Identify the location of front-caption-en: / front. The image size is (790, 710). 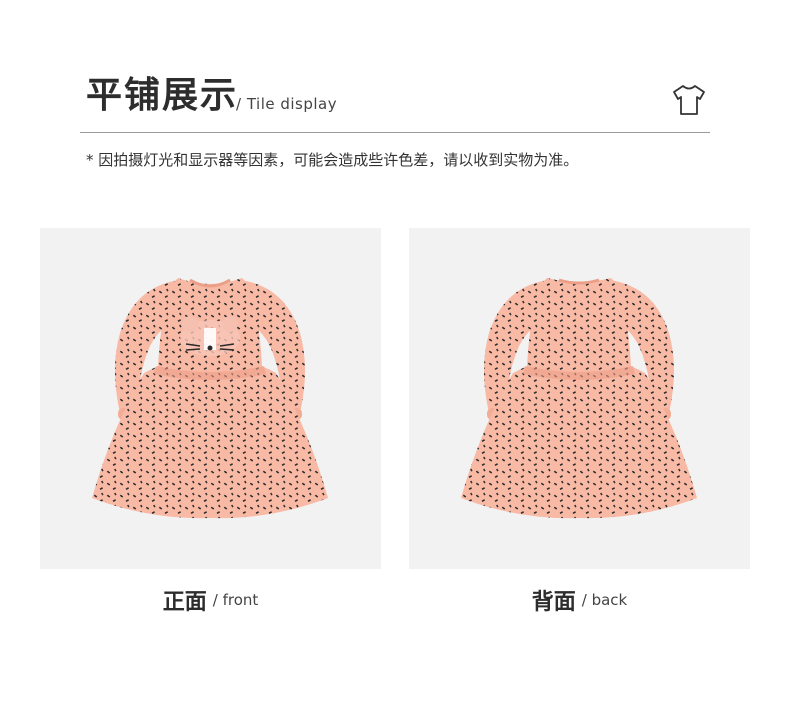
(235, 600).